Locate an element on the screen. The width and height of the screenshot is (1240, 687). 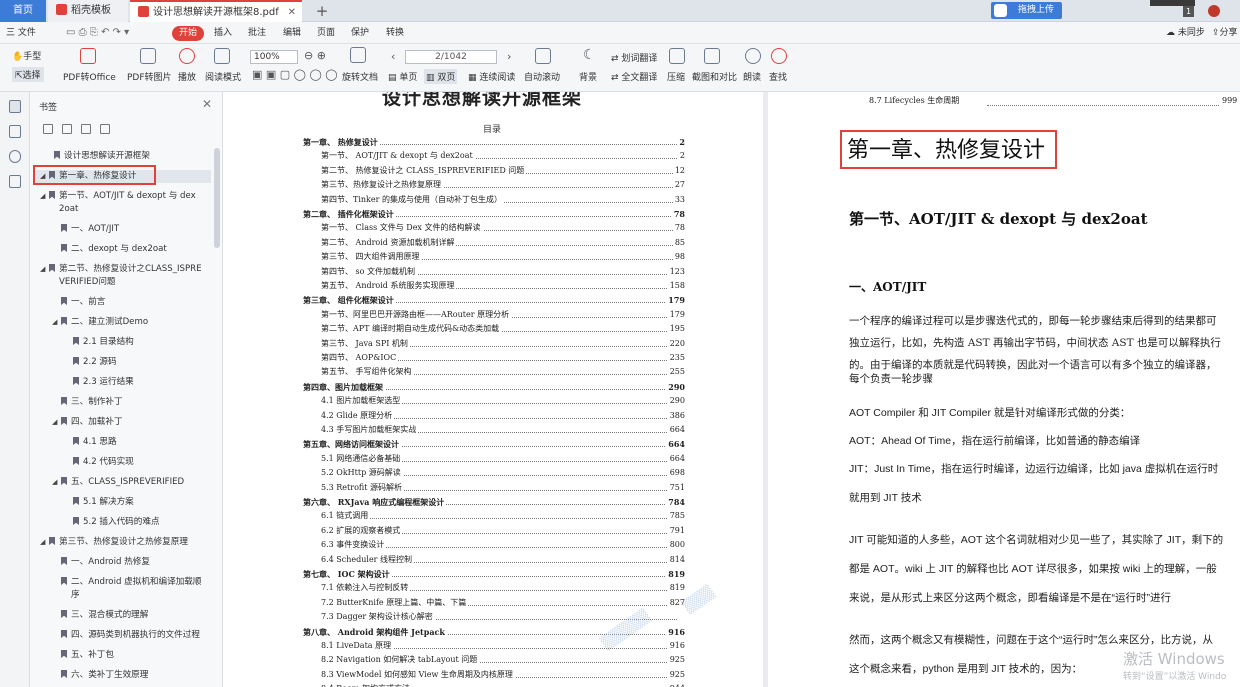
sidebar-scrollbar is located at coordinates (217, 198).